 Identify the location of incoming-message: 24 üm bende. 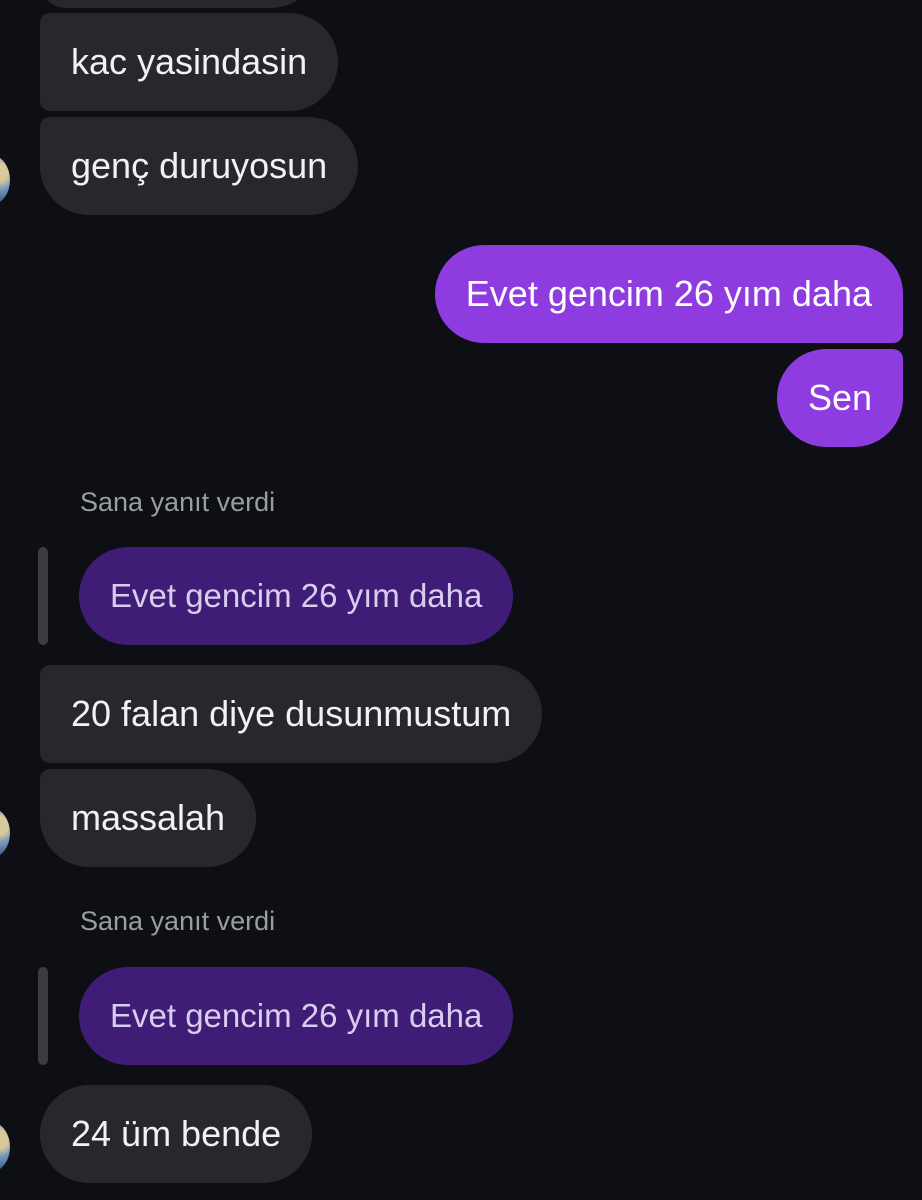
(176, 1134).